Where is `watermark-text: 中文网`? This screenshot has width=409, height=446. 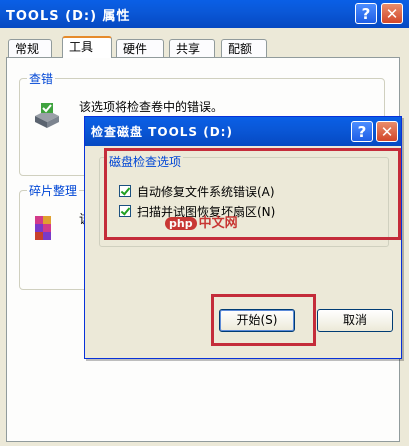
watermark-text: 中文网 is located at coordinates (218, 223).